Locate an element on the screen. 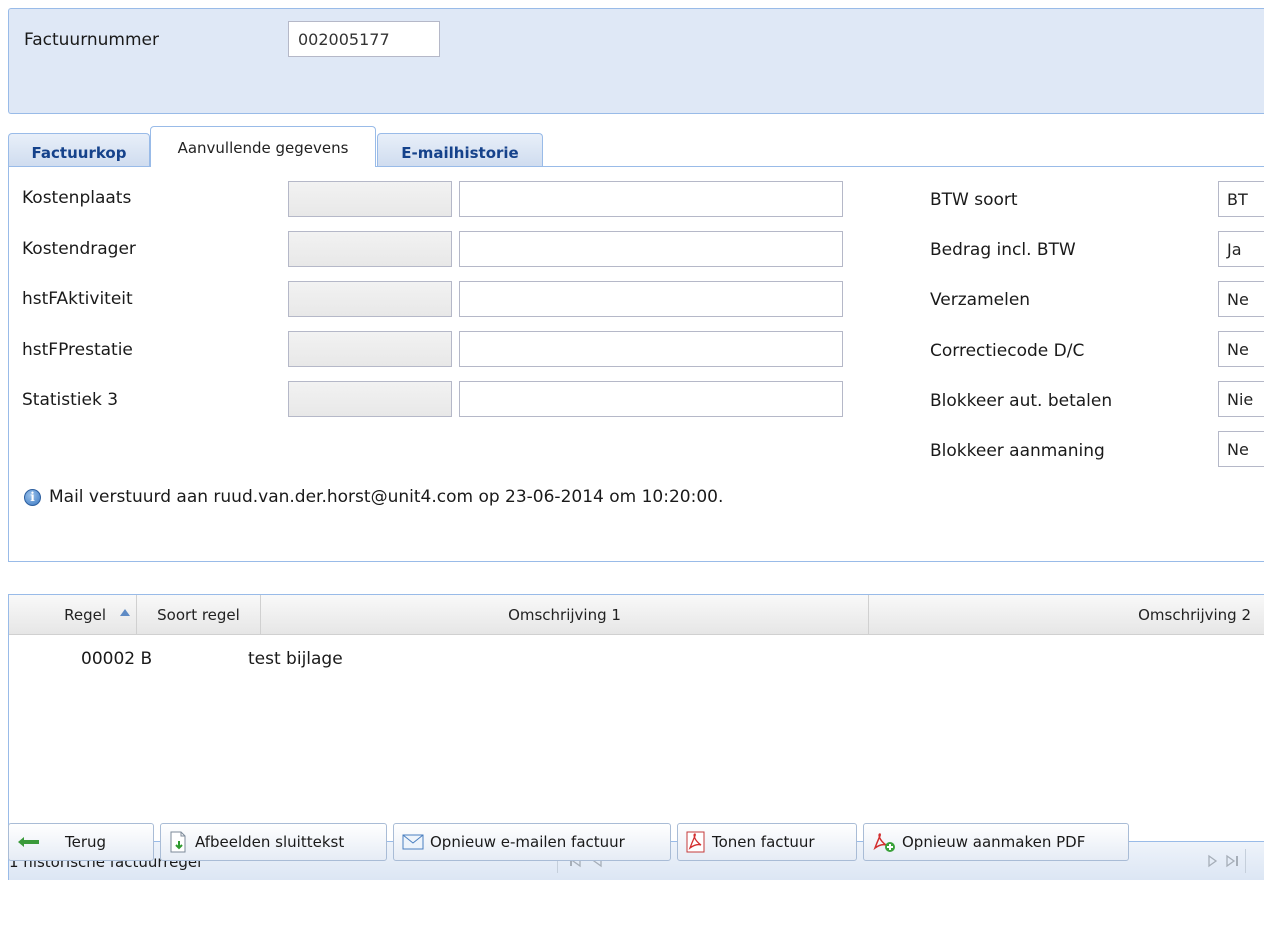  blokkeer-aut-betalen-select: Nie is located at coordinates (1241, 399).